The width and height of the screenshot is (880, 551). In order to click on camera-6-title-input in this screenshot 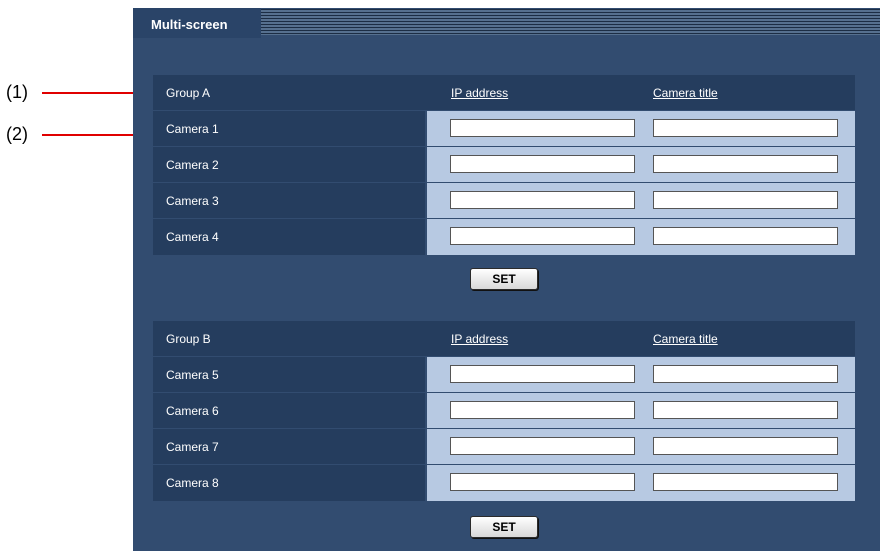, I will do `click(745, 410)`.